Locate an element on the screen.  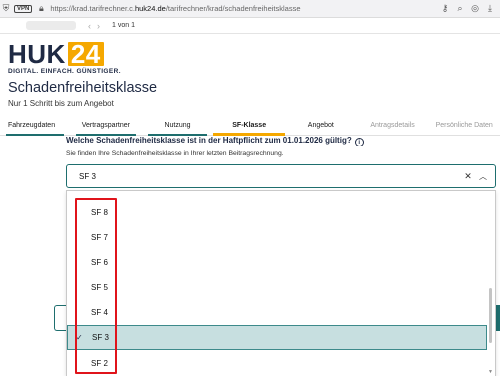
lock-icon: 🔒︎ is located at coordinates (41, 8).